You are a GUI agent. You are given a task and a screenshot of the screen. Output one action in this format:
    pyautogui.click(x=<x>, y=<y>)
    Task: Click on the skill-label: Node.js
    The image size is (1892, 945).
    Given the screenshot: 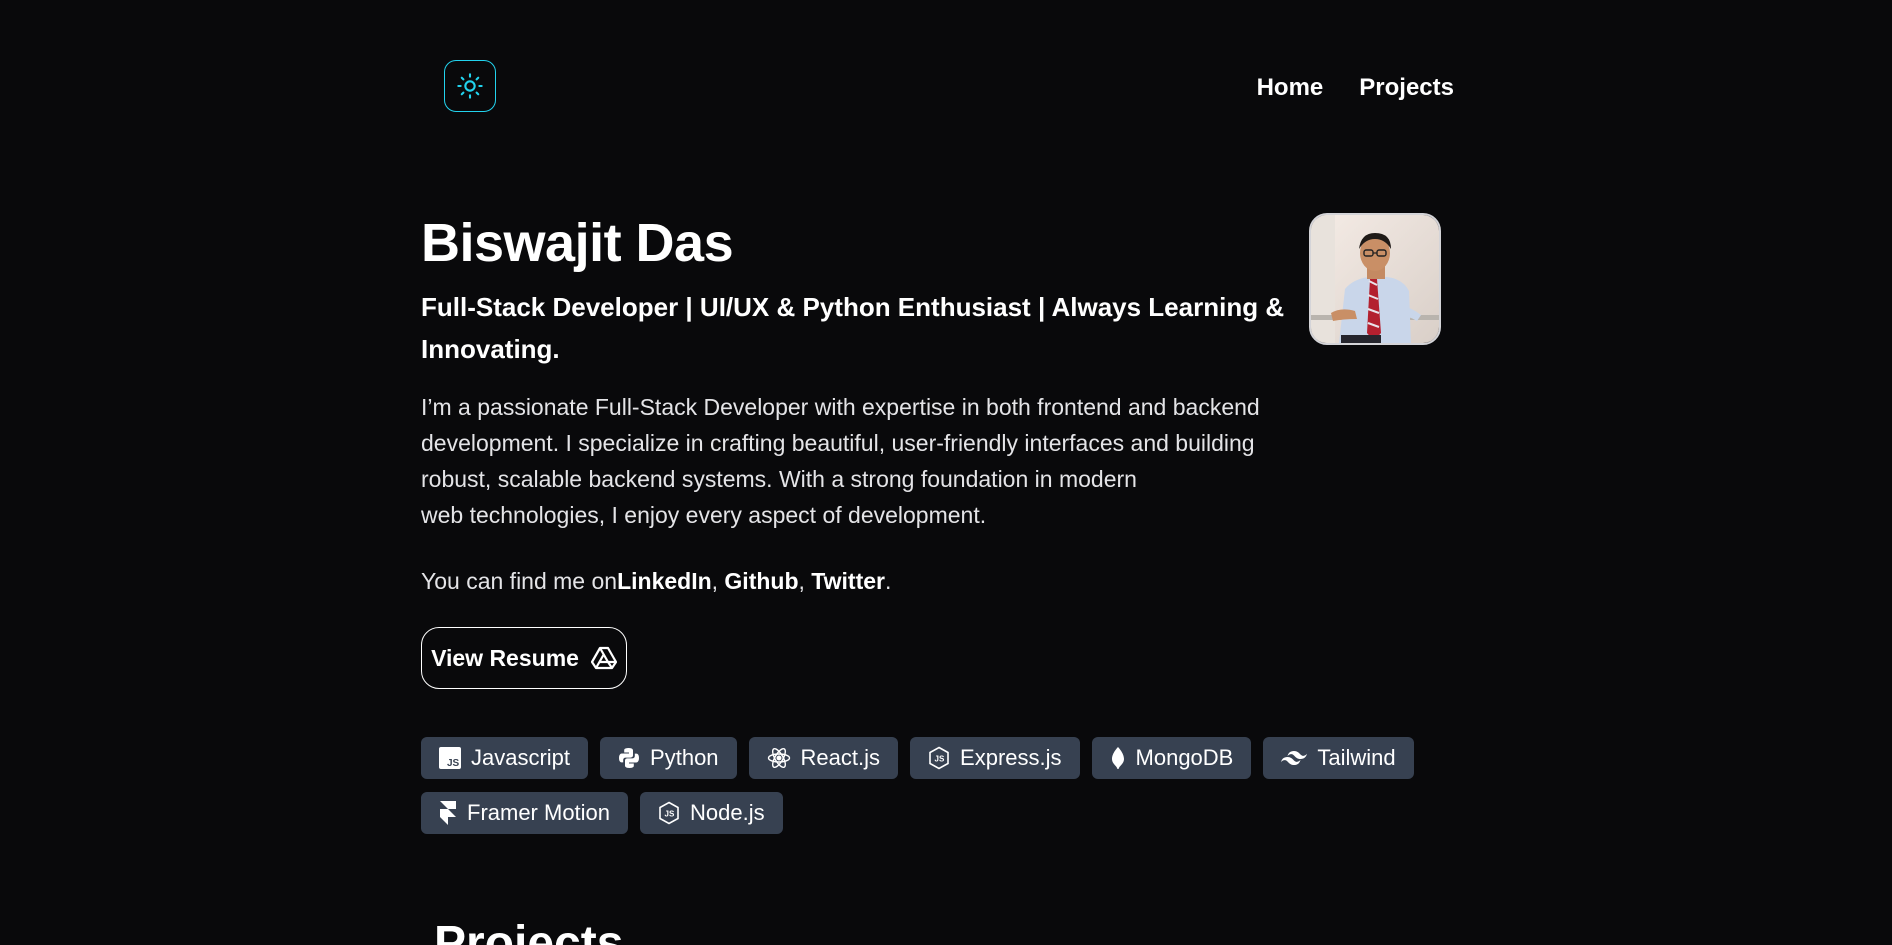 What is the action you would take?
    pyautogui.click(x=727, y=812)
    